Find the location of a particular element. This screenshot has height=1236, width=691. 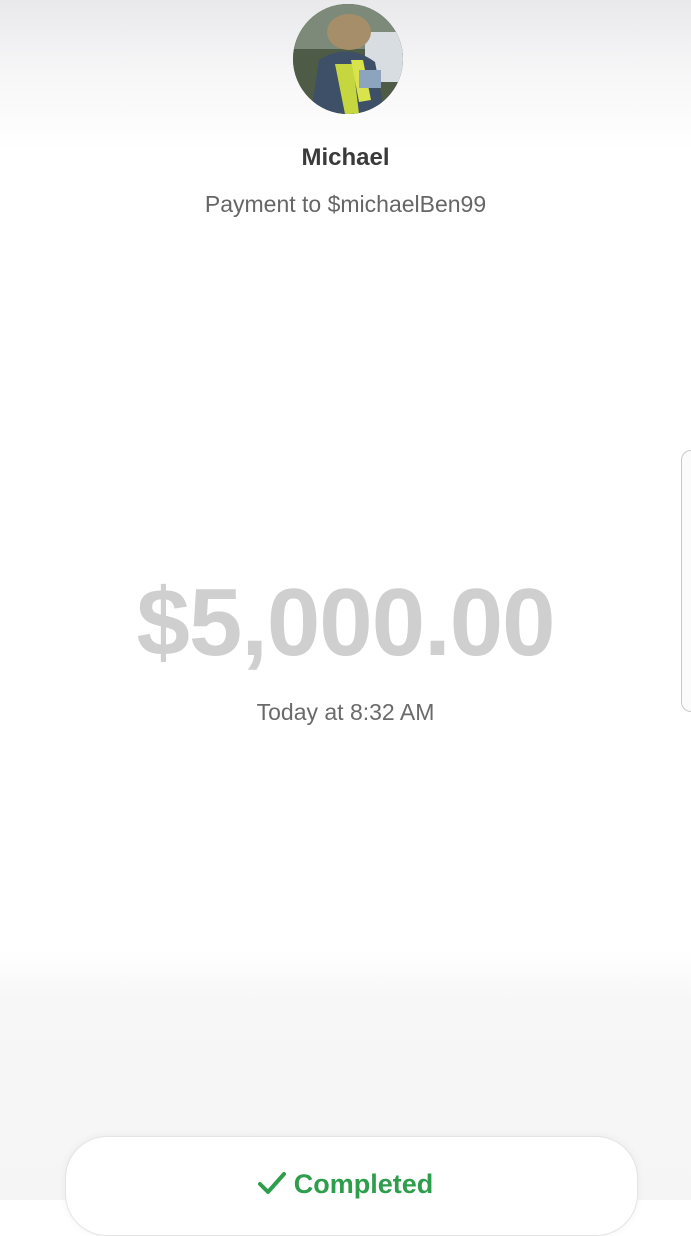

payment-status-label: Completed is located at coordinates (363, 1184).